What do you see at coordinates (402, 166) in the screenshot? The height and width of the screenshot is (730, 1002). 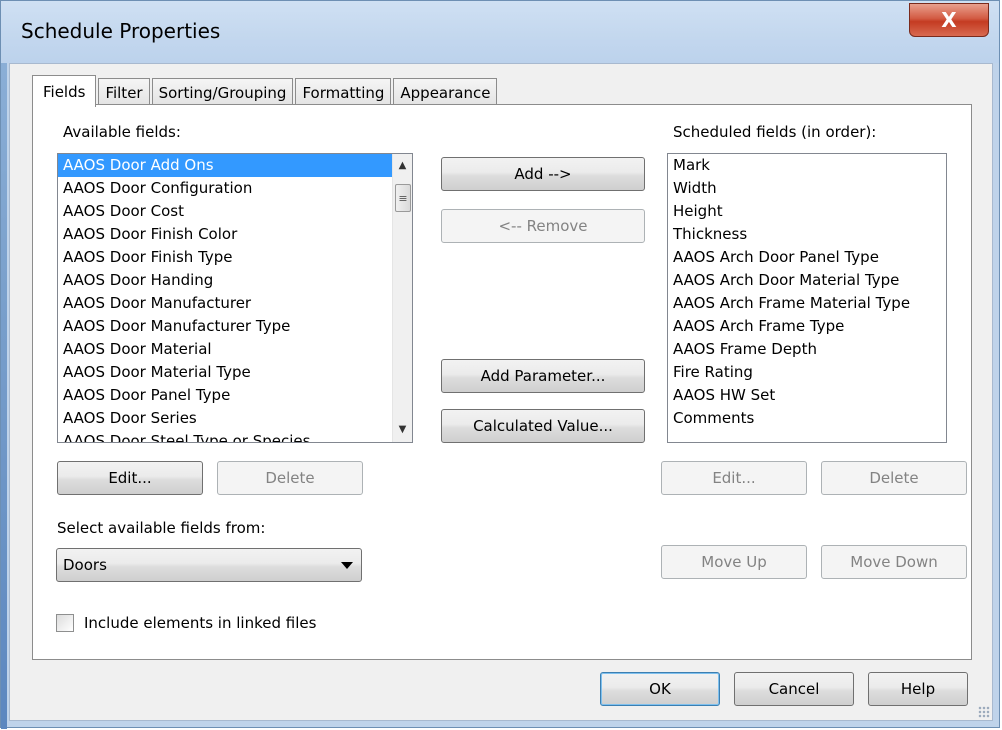 I see `scroll-up-icon: ▲` at bounding box center [402, 166].